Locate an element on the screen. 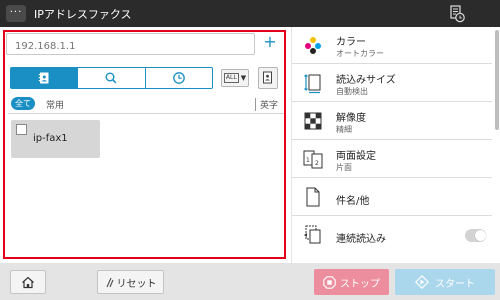 The image size is (500, 300). document-user-icon is located at coordinates (267, 77).